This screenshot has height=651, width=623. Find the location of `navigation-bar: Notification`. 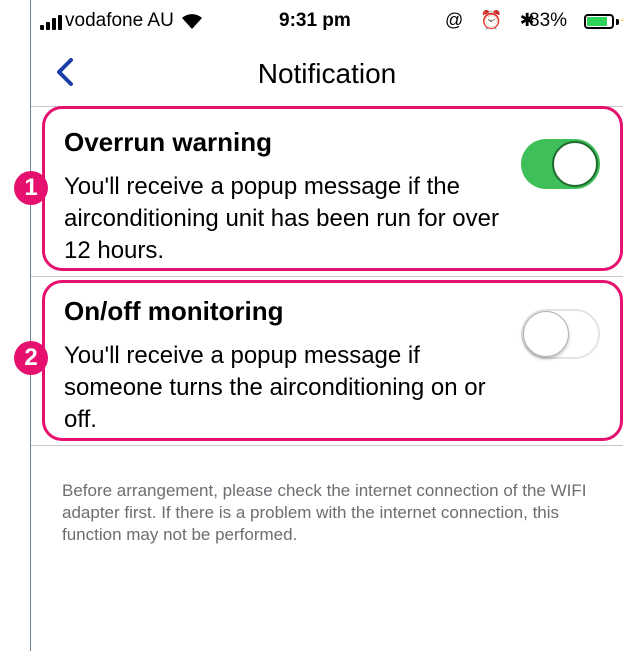

navigation-bar: Notification is located at coordinates (327, 73).